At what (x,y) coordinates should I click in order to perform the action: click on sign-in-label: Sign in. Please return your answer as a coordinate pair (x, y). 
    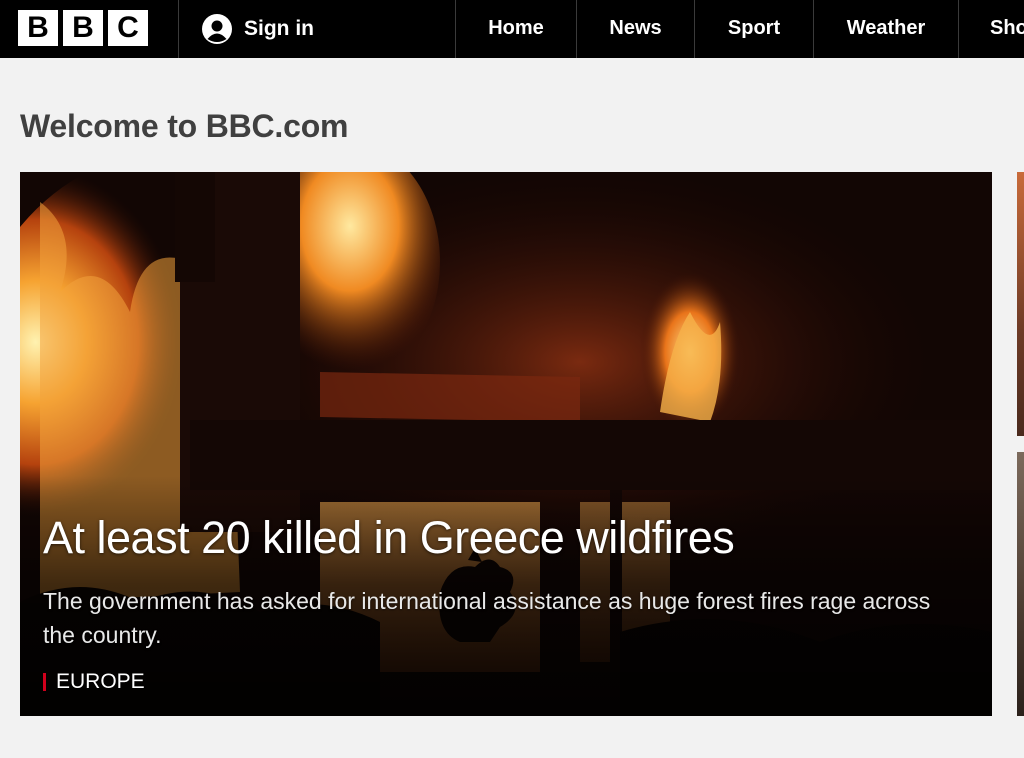
    Looking at the image, I should click on (279, 28).